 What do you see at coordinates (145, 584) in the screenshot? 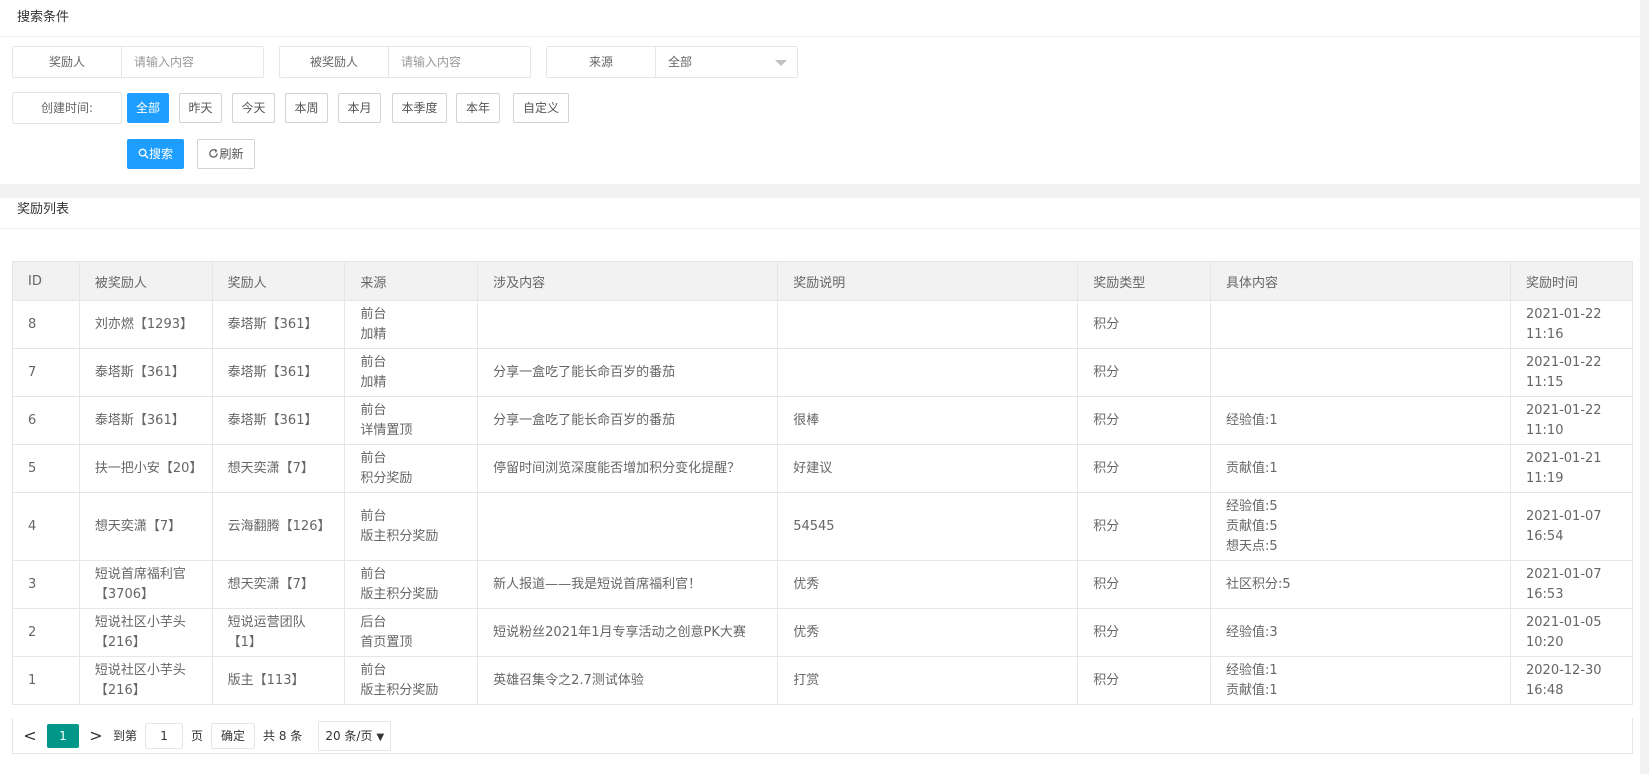
I see `cell-rewardee: 短说首席福利官【3706】` at bounding box center [145, 584].